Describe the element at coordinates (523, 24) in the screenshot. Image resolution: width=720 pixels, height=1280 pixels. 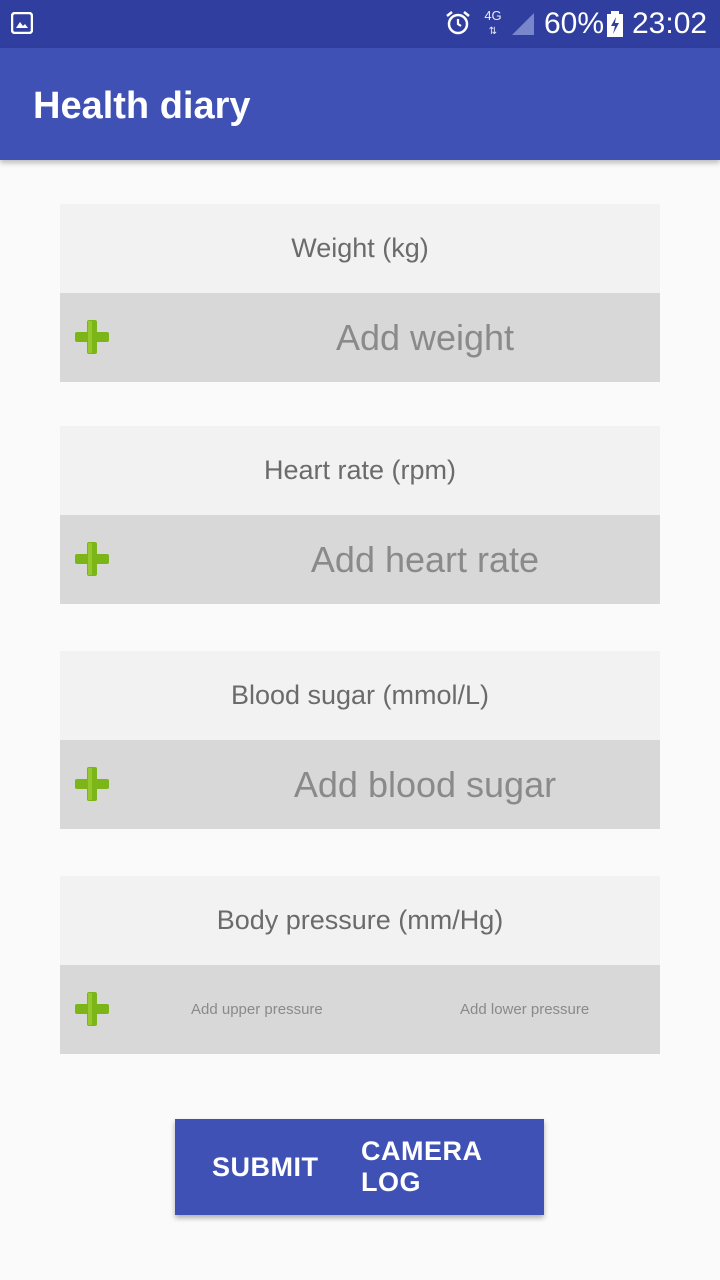
I see `signal-icon` at that location.